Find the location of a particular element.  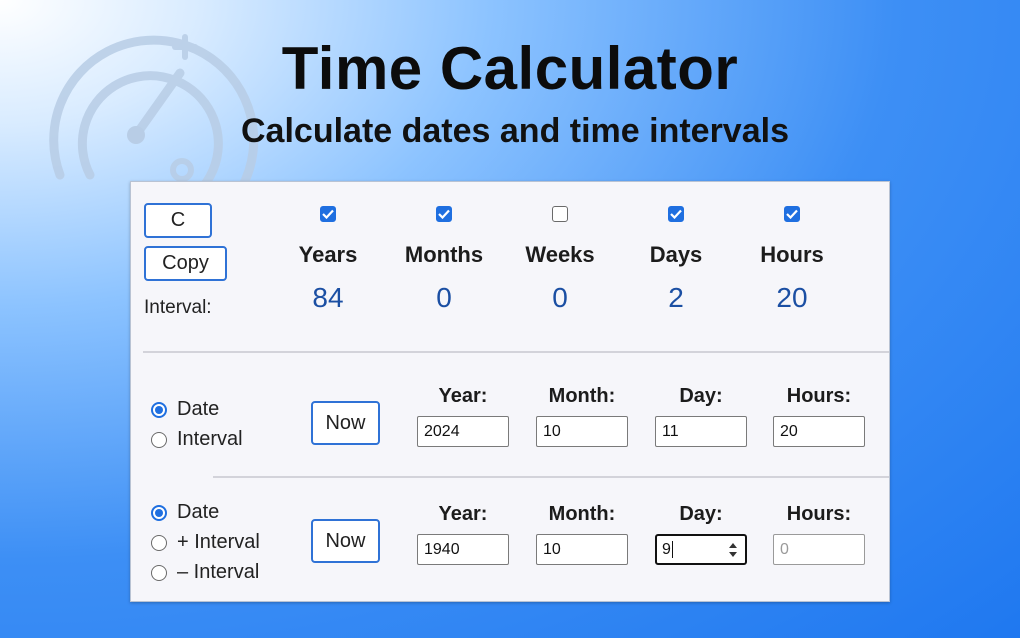

page-subtitle: Calculate dates and time intervals is located at coordinates (515, 131).